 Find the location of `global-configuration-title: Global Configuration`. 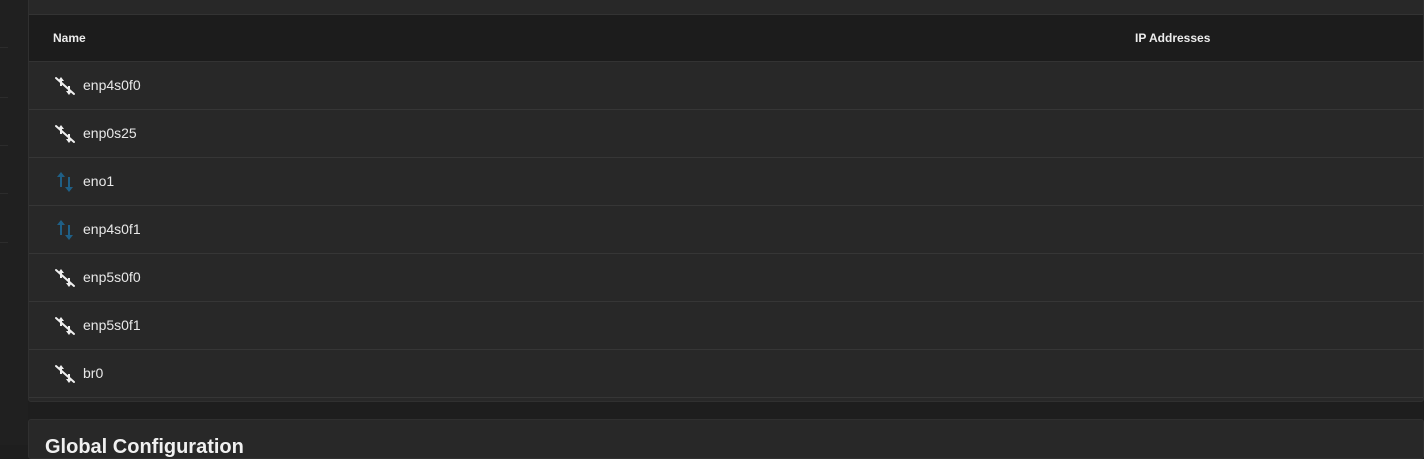

global-configuration-title: Global Configuration is located at coordinates (144, 447).